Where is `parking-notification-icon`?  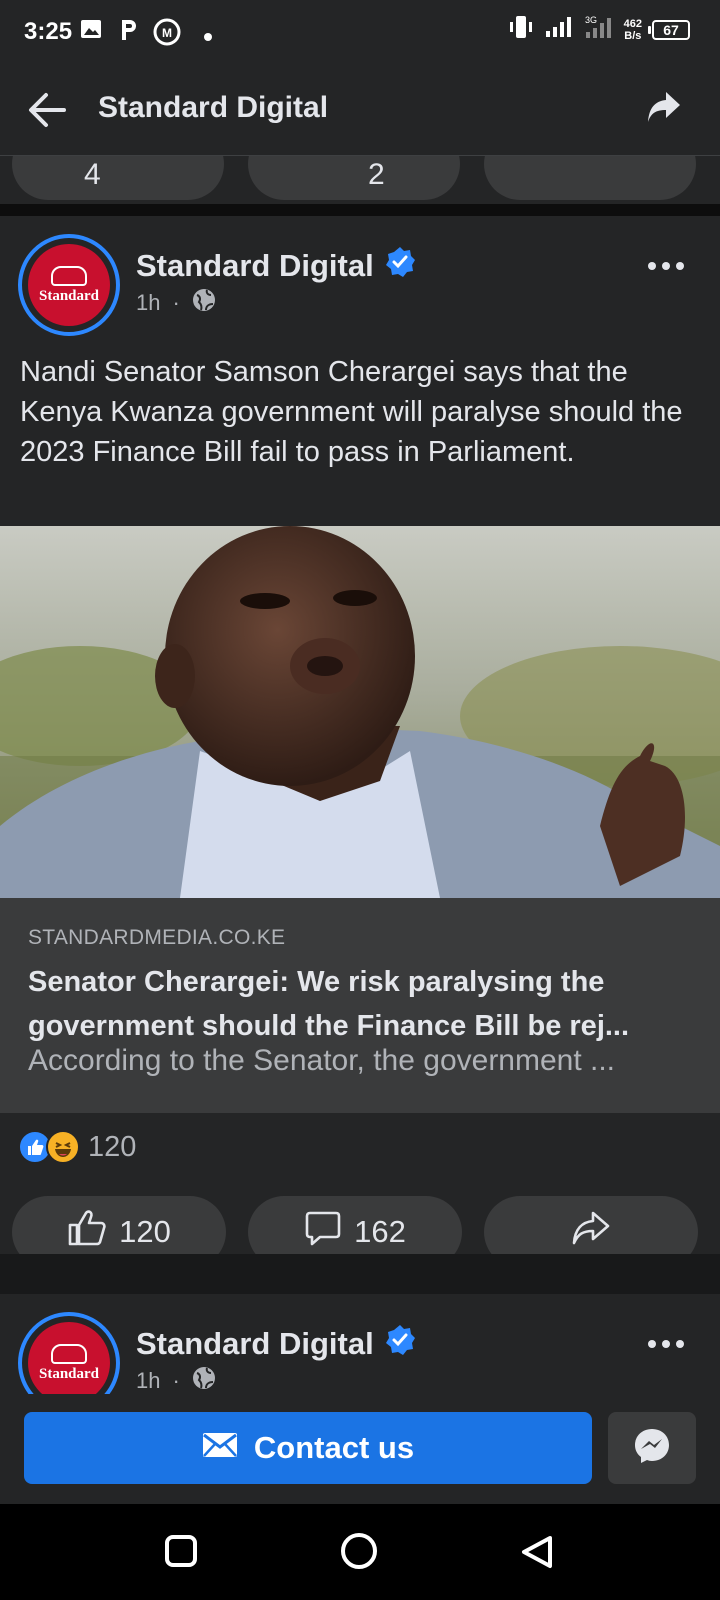 parking-notification-icon is located at coordinates (129, 32).